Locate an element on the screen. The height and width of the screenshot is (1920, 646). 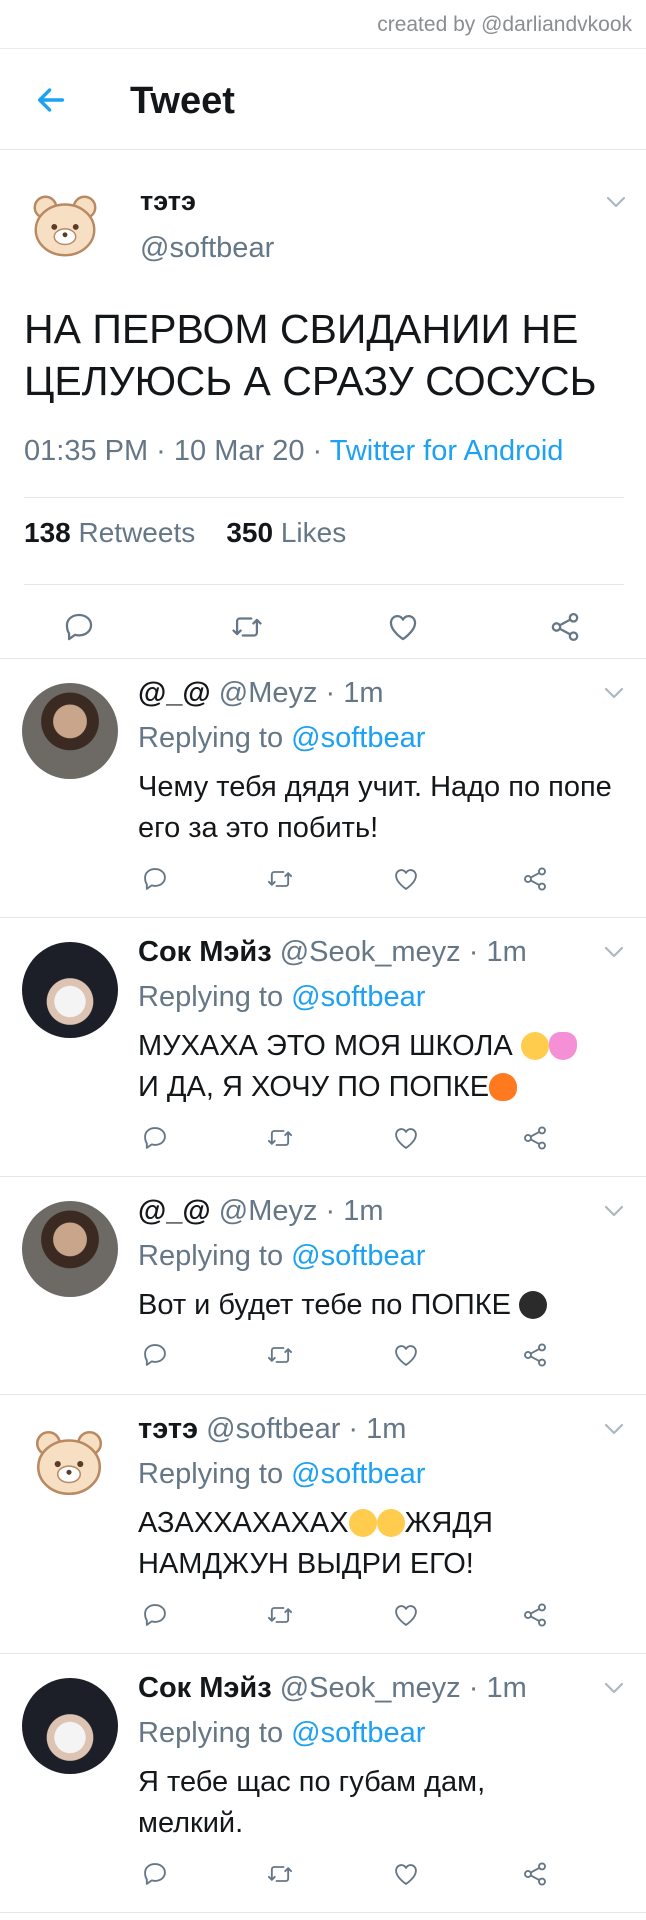
main-actions is located at coordinates (323, 630).